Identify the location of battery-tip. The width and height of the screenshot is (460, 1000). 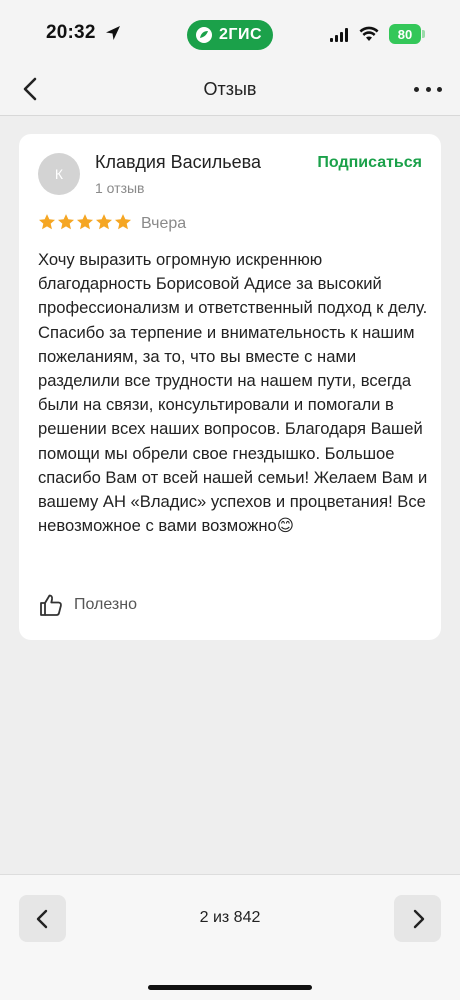
(423, 34).